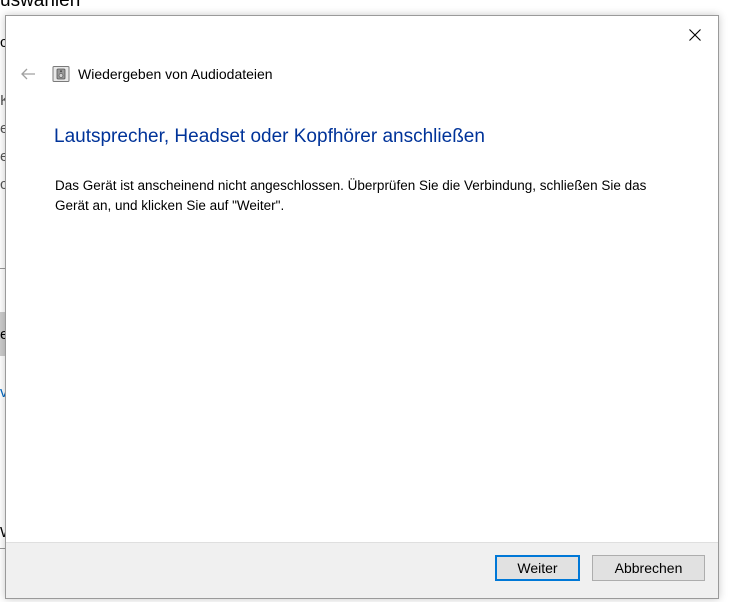 Image resolution: width=734 pixels, height=602 pixels. I want to click on next-button: Weiter, so click(537, 568).